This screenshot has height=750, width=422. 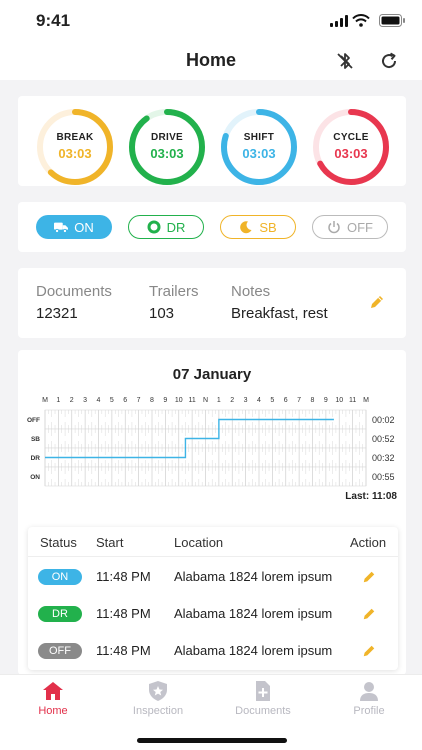 I want to click on status-bar: 9:41, so click(x=211, y=22).